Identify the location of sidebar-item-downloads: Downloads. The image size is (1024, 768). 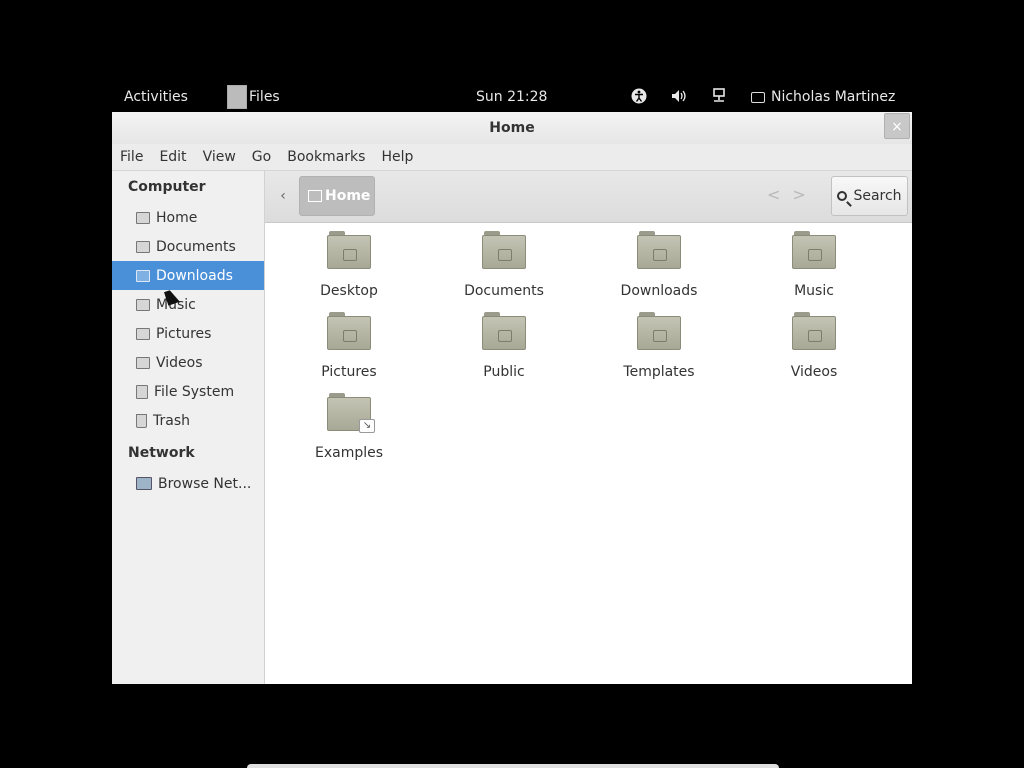
(188, 275).